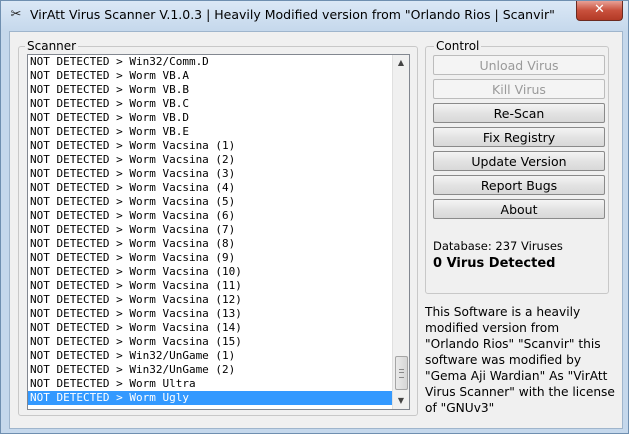  Describe the element at coordinates (210, 160) in the screenshot. I see `list-item: NOT DETECTED > Worm Vacsina (2)` at that location.